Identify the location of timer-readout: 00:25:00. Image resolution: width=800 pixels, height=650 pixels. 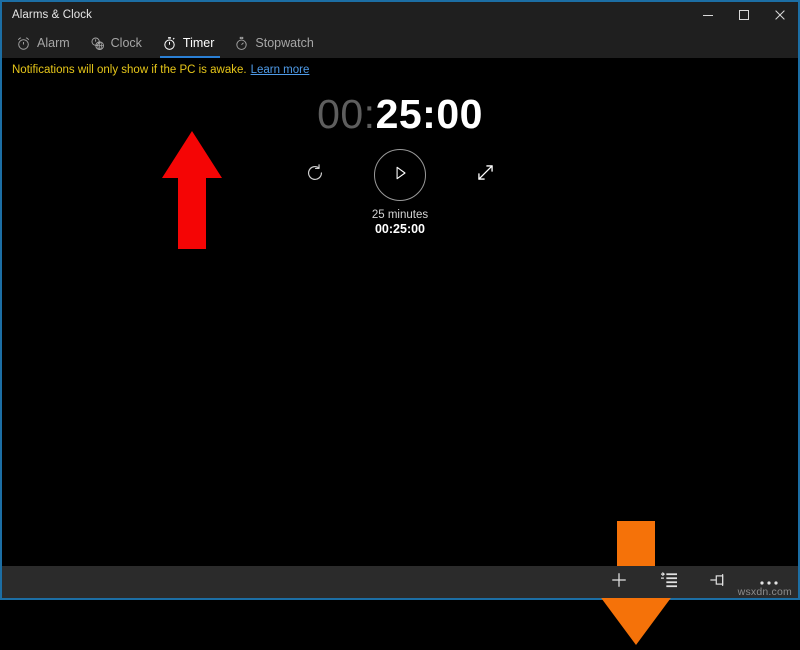
(400, 114).